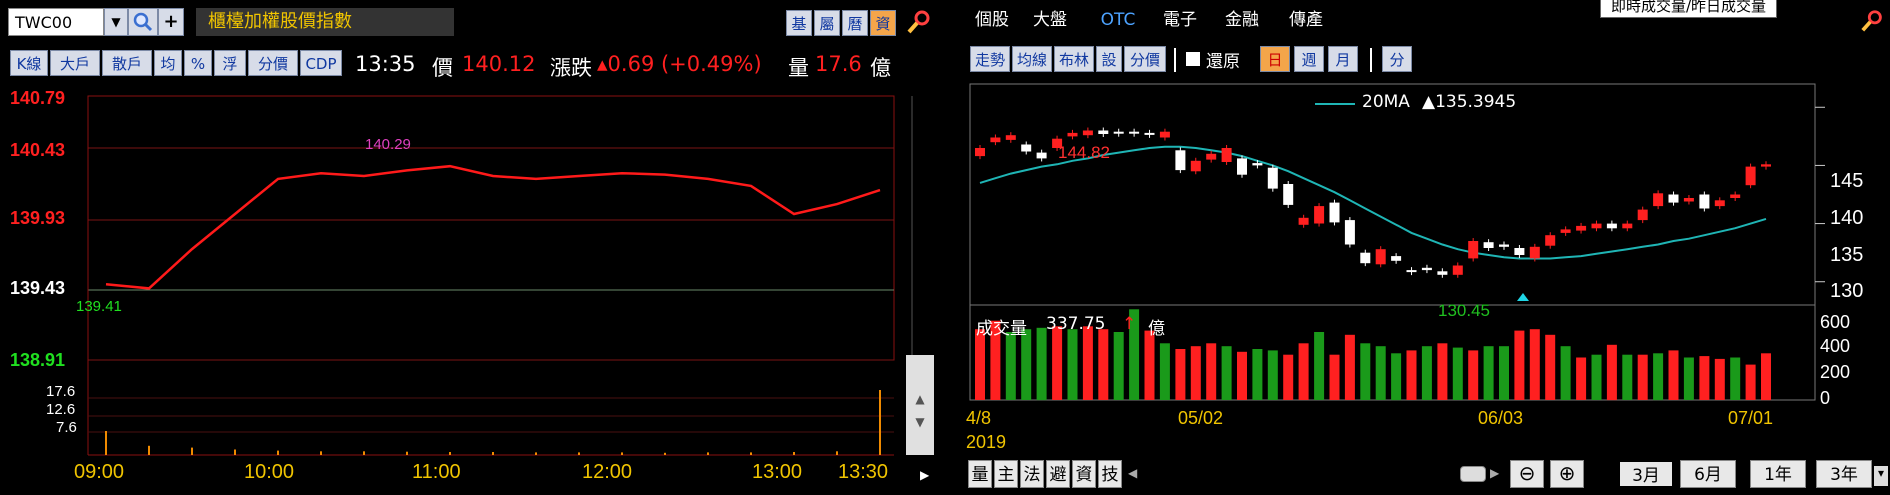  Describe the element at coordinates (1156, 329) in the screenshot. I see `volume-unit: 億` at that location.